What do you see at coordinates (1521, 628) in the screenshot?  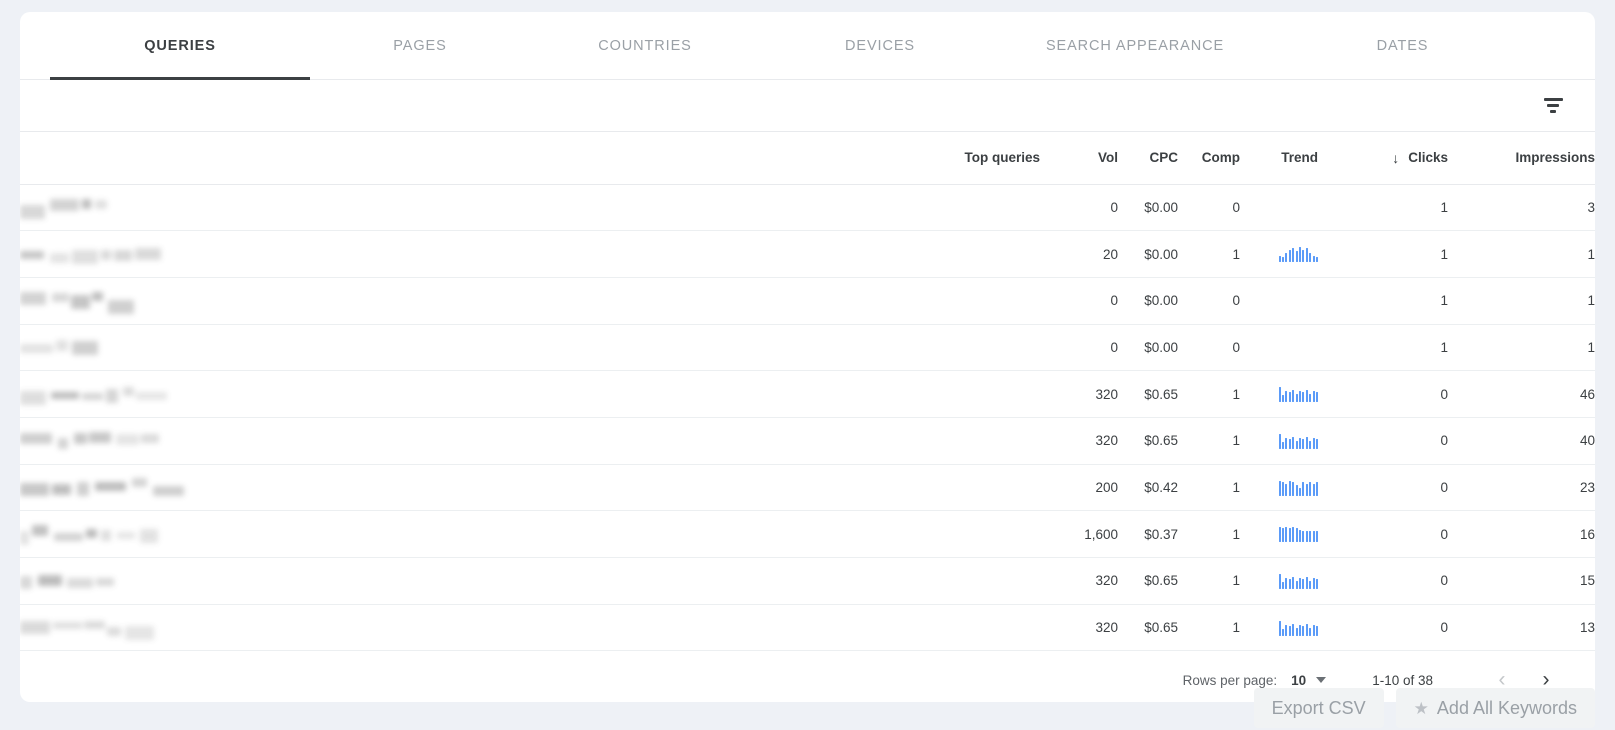 I see `cell-impressions: 13` at bounding box center [1521, 628].